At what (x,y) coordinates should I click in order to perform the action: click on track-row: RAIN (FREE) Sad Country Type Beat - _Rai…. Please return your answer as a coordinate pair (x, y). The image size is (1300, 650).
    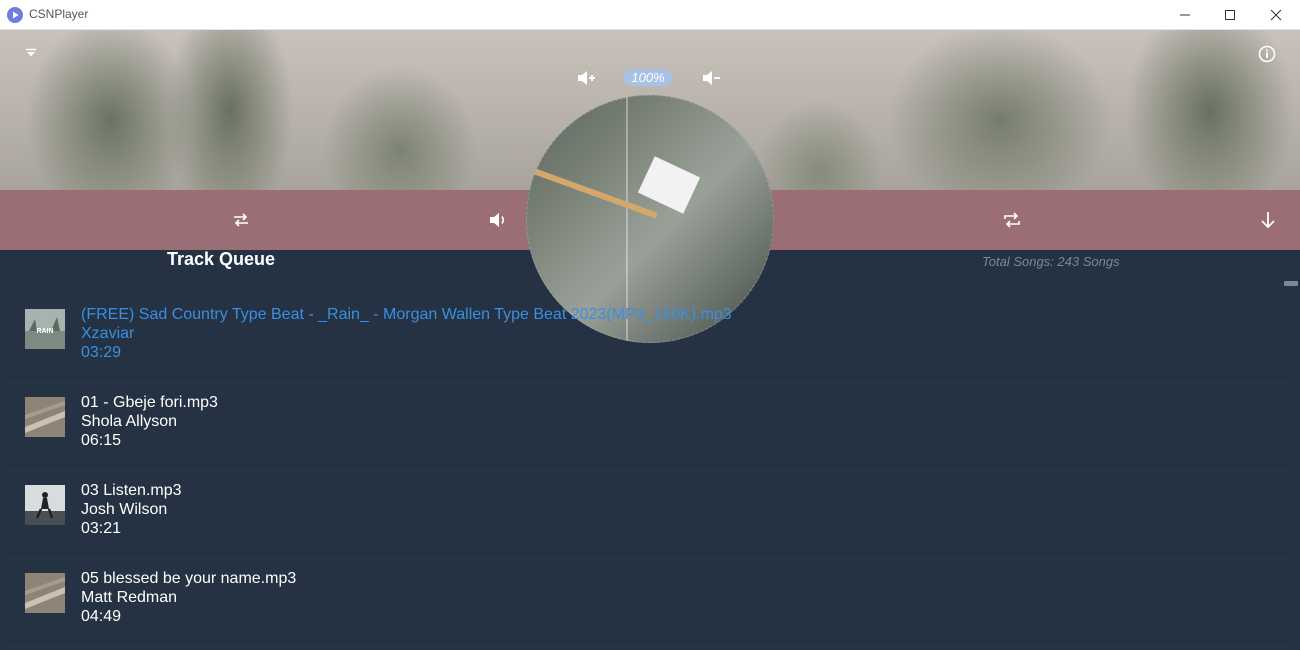
    Looking at the image, I should click on (649, 334).